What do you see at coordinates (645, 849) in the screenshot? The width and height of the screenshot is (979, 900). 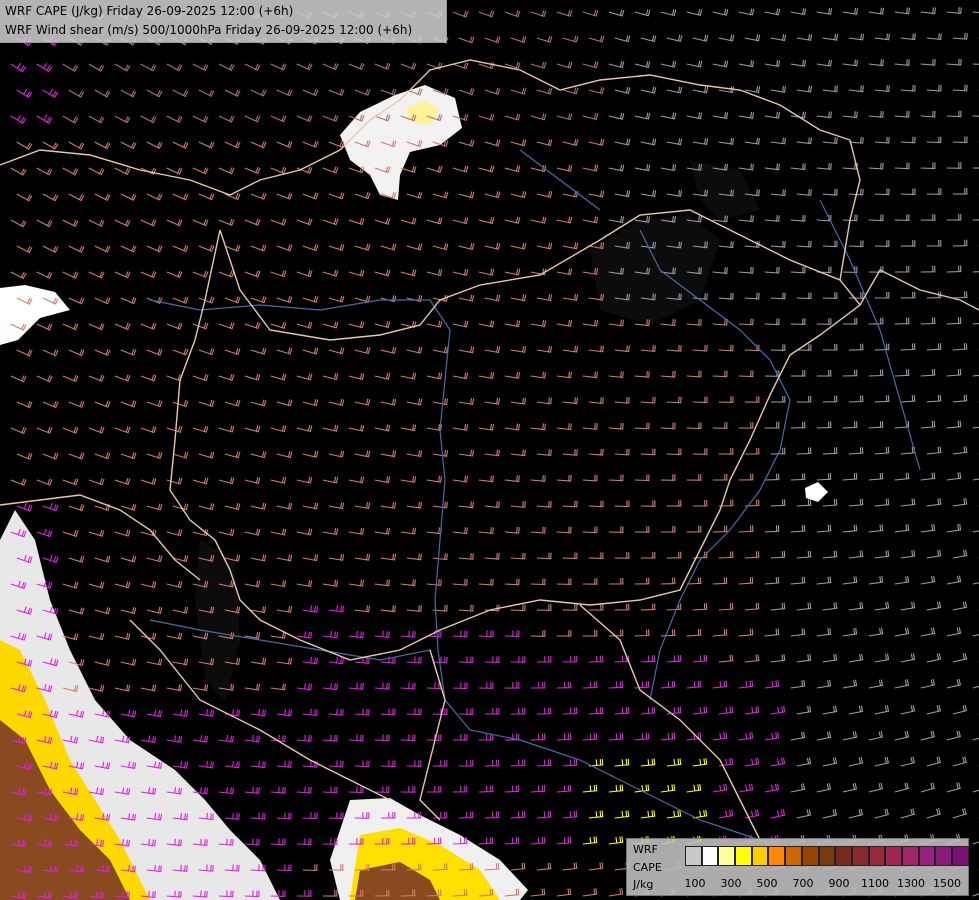 I see `legend-model-label: WRF` at bounding box center [645, 849].